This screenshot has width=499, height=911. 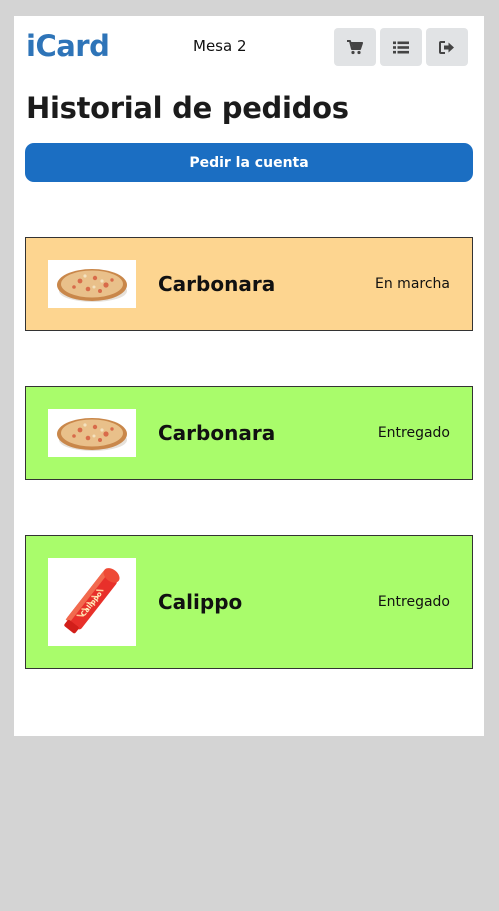 I want to click on order-image: Calippo, so click(x=92, y=602).